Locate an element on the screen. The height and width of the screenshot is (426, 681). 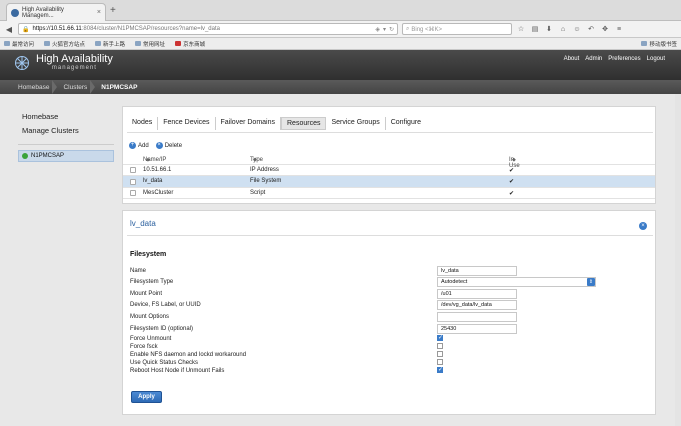
table-row: 10.51.66.1 IP Address ✔ is located at coordinates (389, 170).